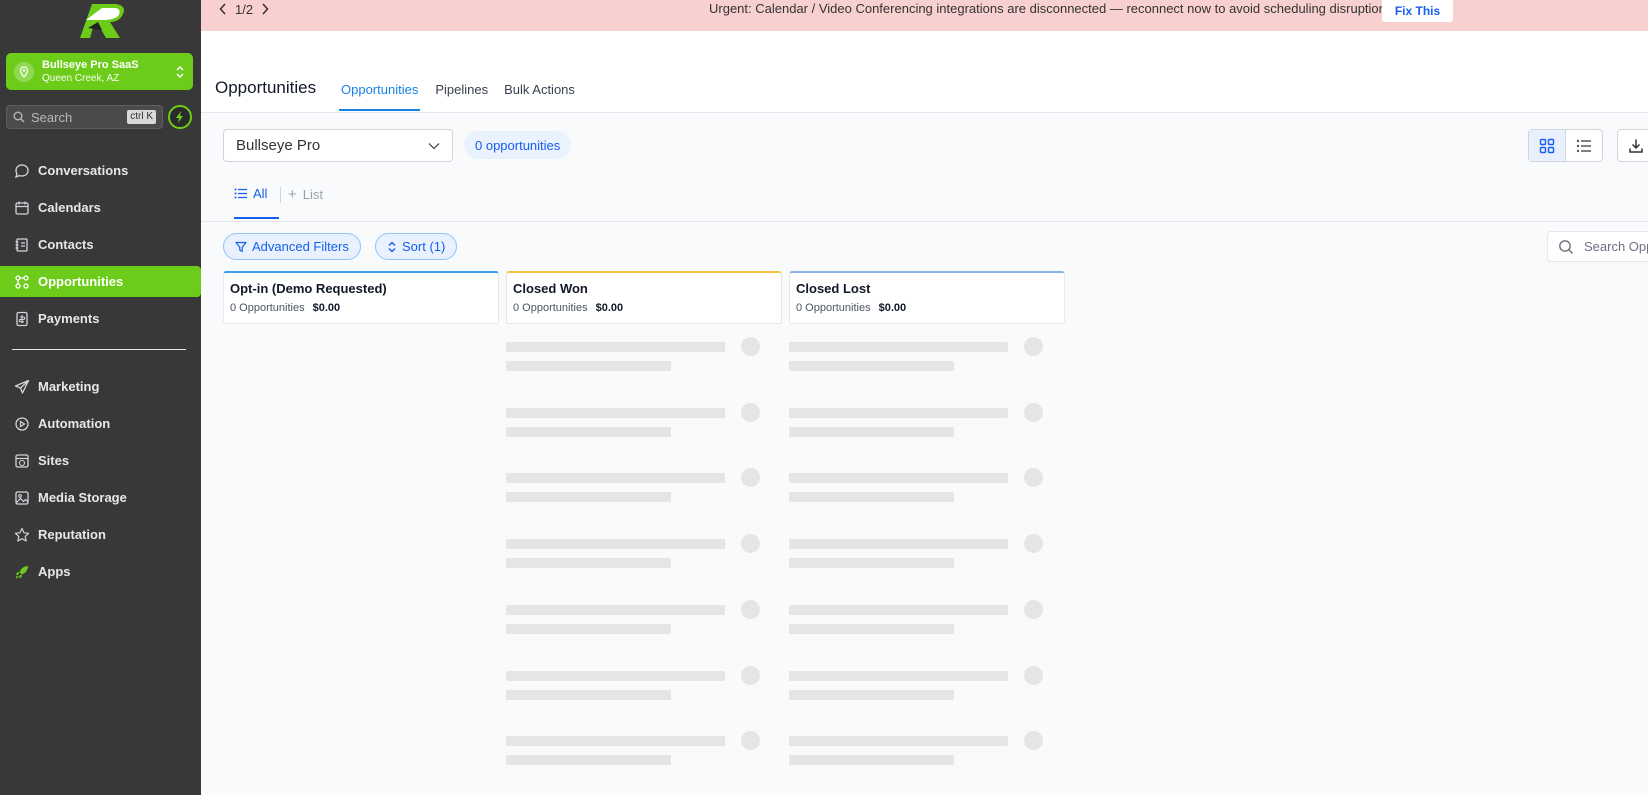 Image resolution: width=1648 pixels, height=795 pixels. I want to click on account-location: Queen Creek, AZ, so click(81, 78).